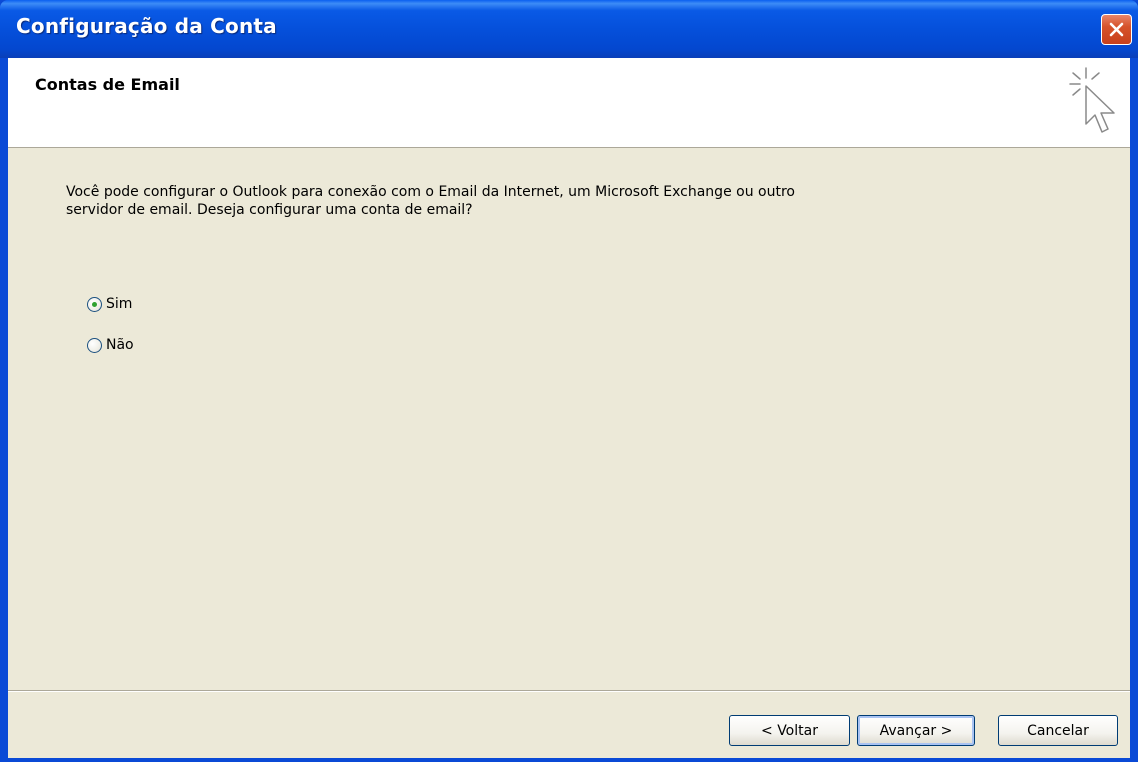 Image resolution: width=1138 pixels, height=762 pixels. I want to click on option-yes: Sim, so click(109, 304).